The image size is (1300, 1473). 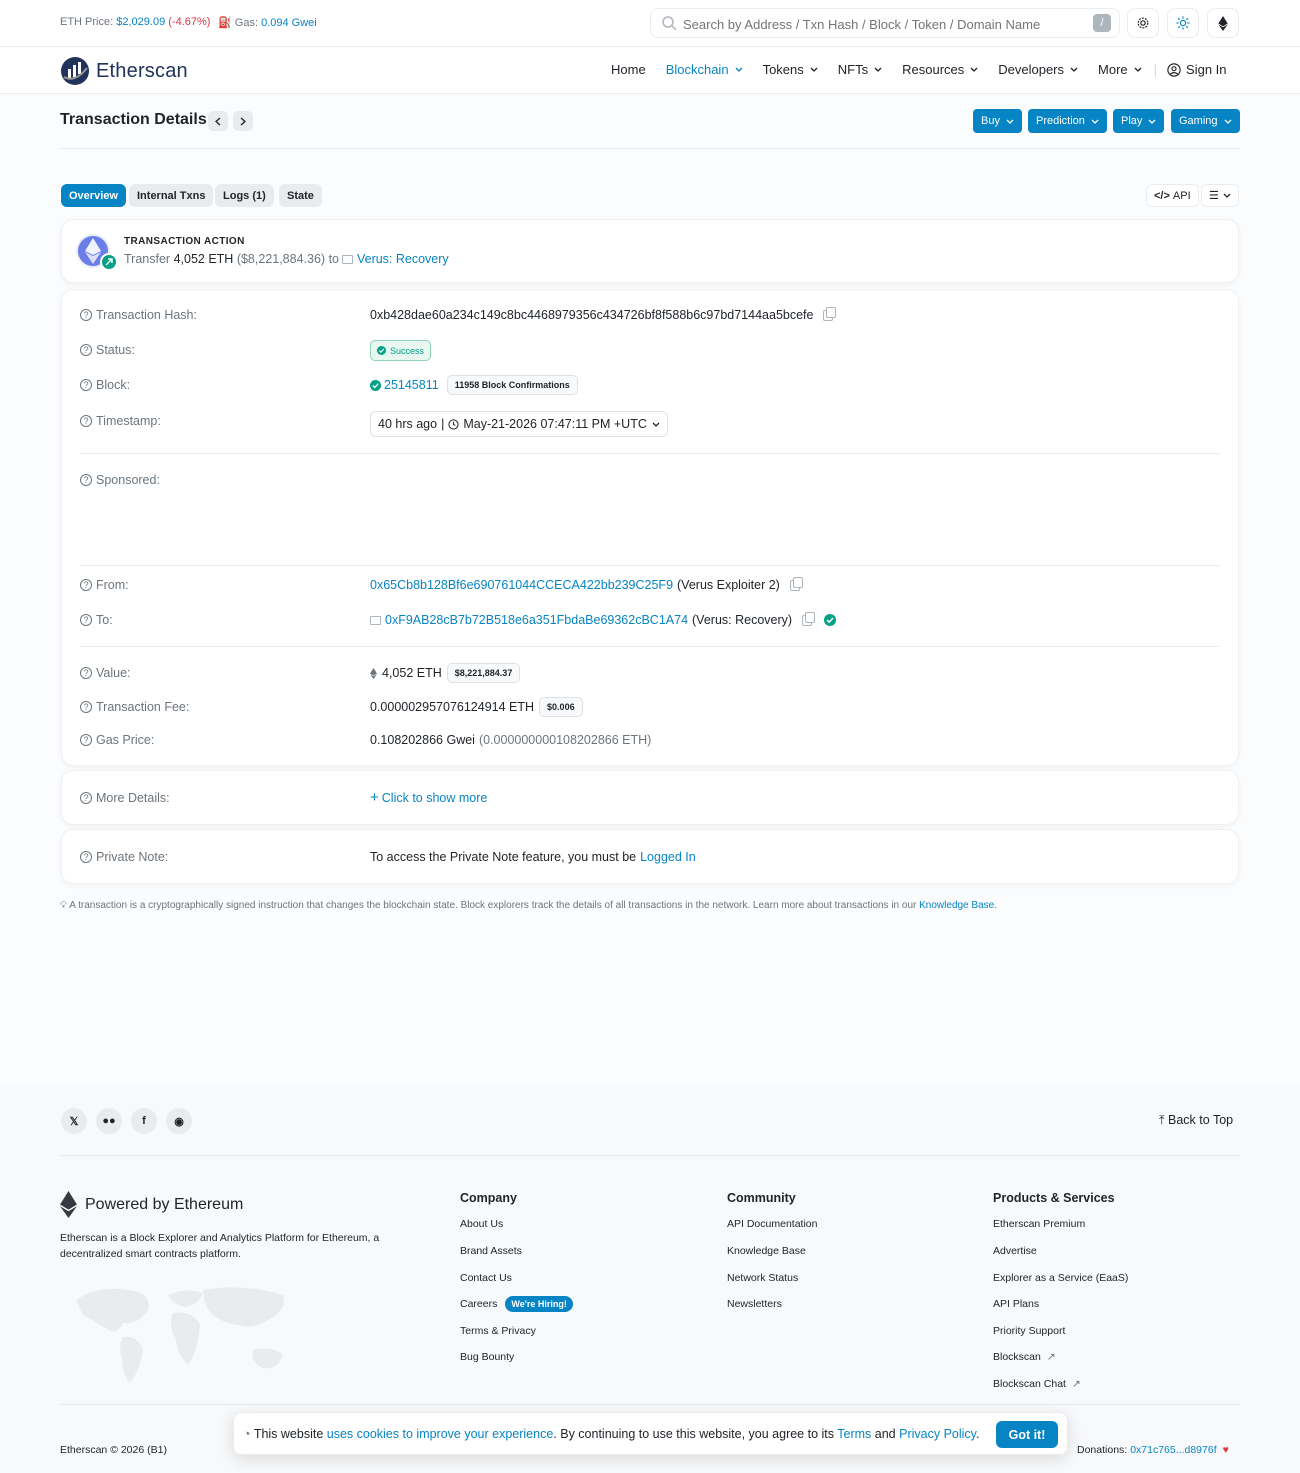 I want to click on tab-overview: Overview, so click(x=93, y=195).